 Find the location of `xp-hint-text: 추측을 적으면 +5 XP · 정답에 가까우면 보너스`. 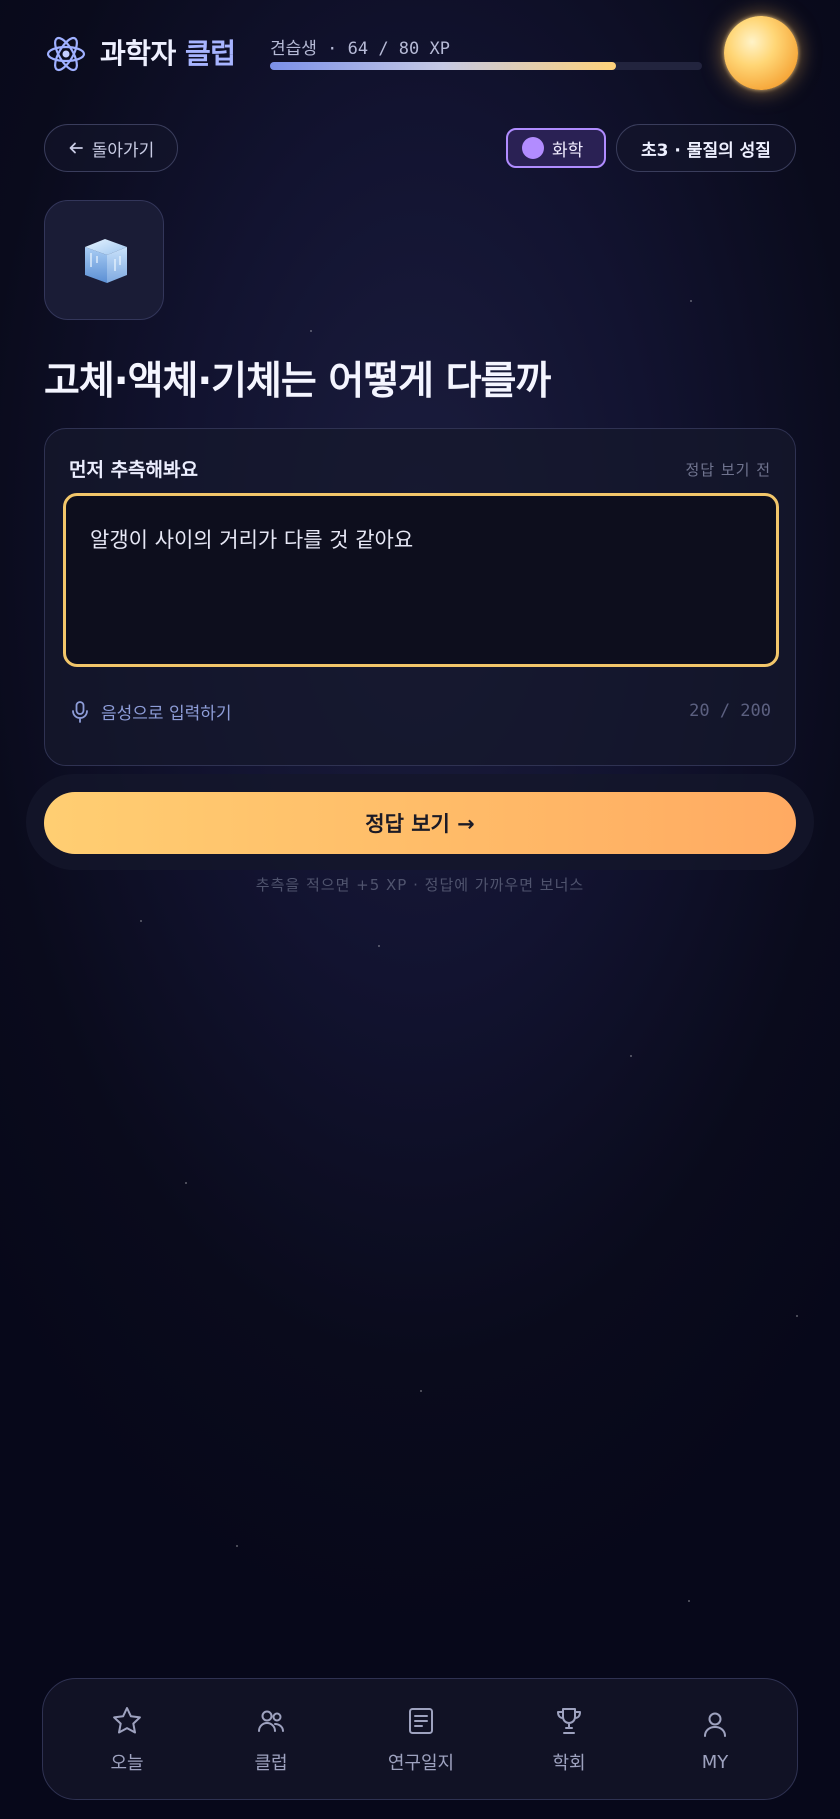

xp-hint-text: 추측을 적으면 +5 XP · 정답에 가까우면 보너스 is located at coordinates (420, 885).